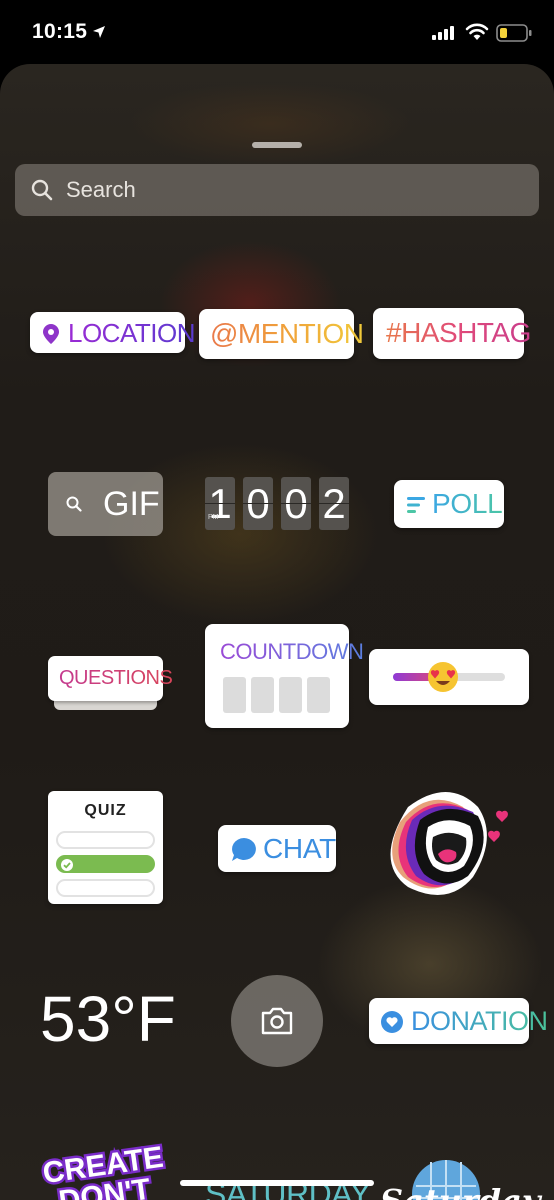 This screenshot has width=554, height=1200. I want to click on quiz-sticker: QUIZ, so click(105, 847).